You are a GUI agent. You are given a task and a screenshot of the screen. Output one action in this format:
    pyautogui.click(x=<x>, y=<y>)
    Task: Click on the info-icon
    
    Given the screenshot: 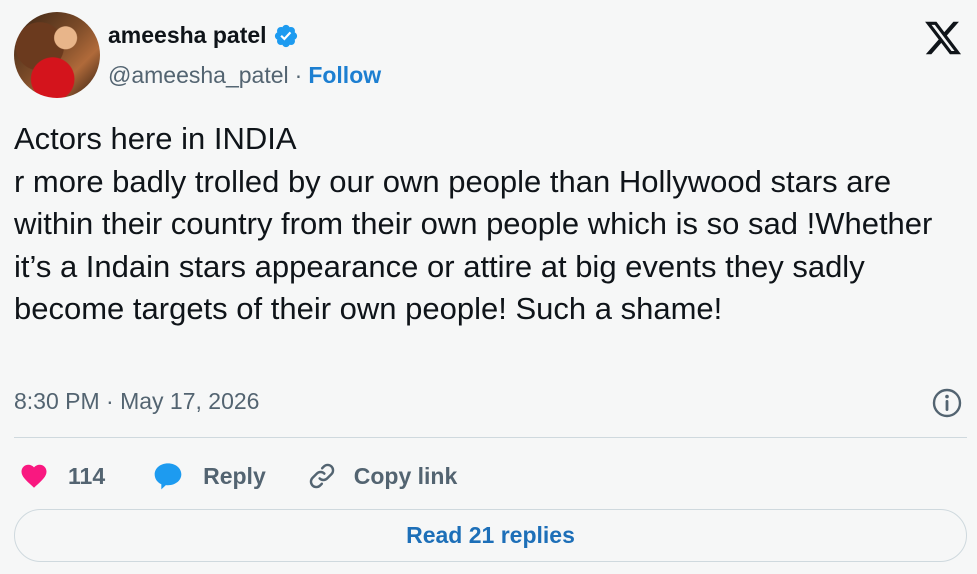 What is the action you would take?
    pyautogui.click(x=947, y=403)
    